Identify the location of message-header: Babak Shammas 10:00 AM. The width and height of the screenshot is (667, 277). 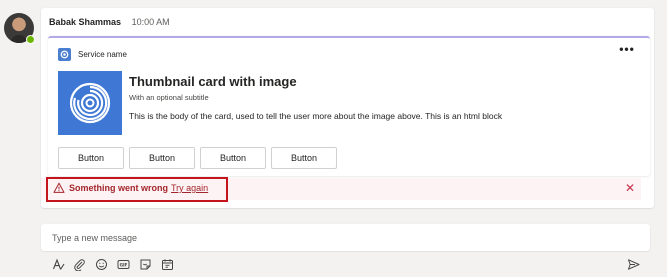
(109, 22).